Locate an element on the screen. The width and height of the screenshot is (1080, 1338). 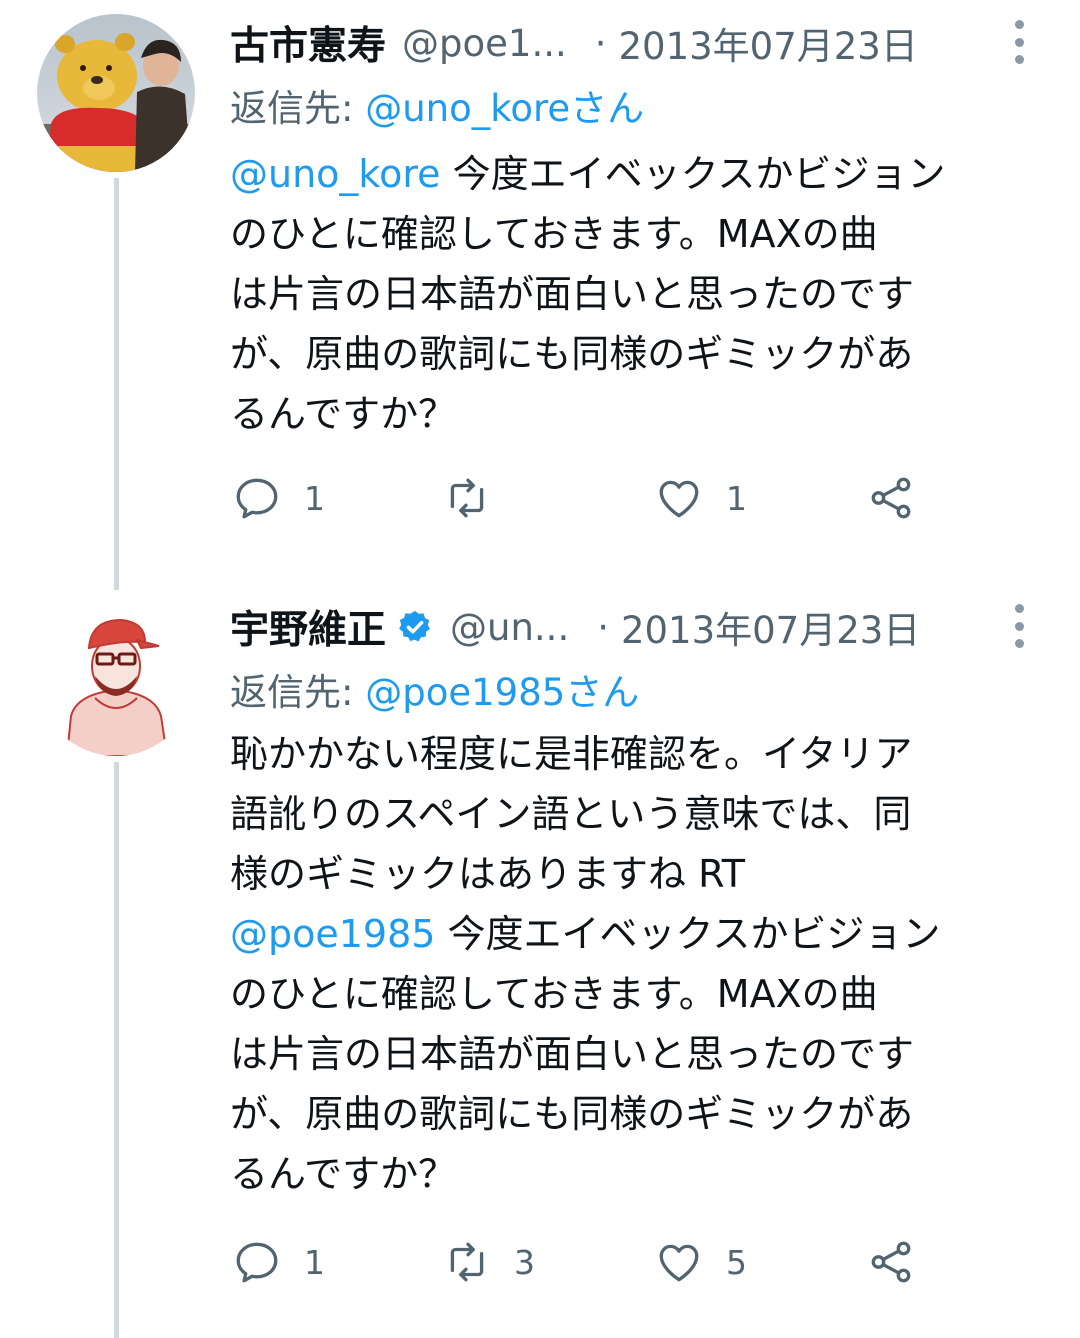
like-count: 5 is located at coordinates (736, 1262).